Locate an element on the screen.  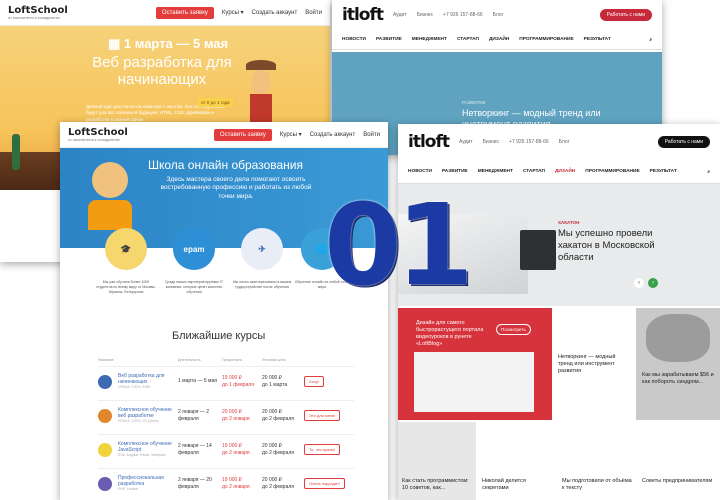
hero-title: Веб разработка для начинающих is located at coordinates (162, 71).